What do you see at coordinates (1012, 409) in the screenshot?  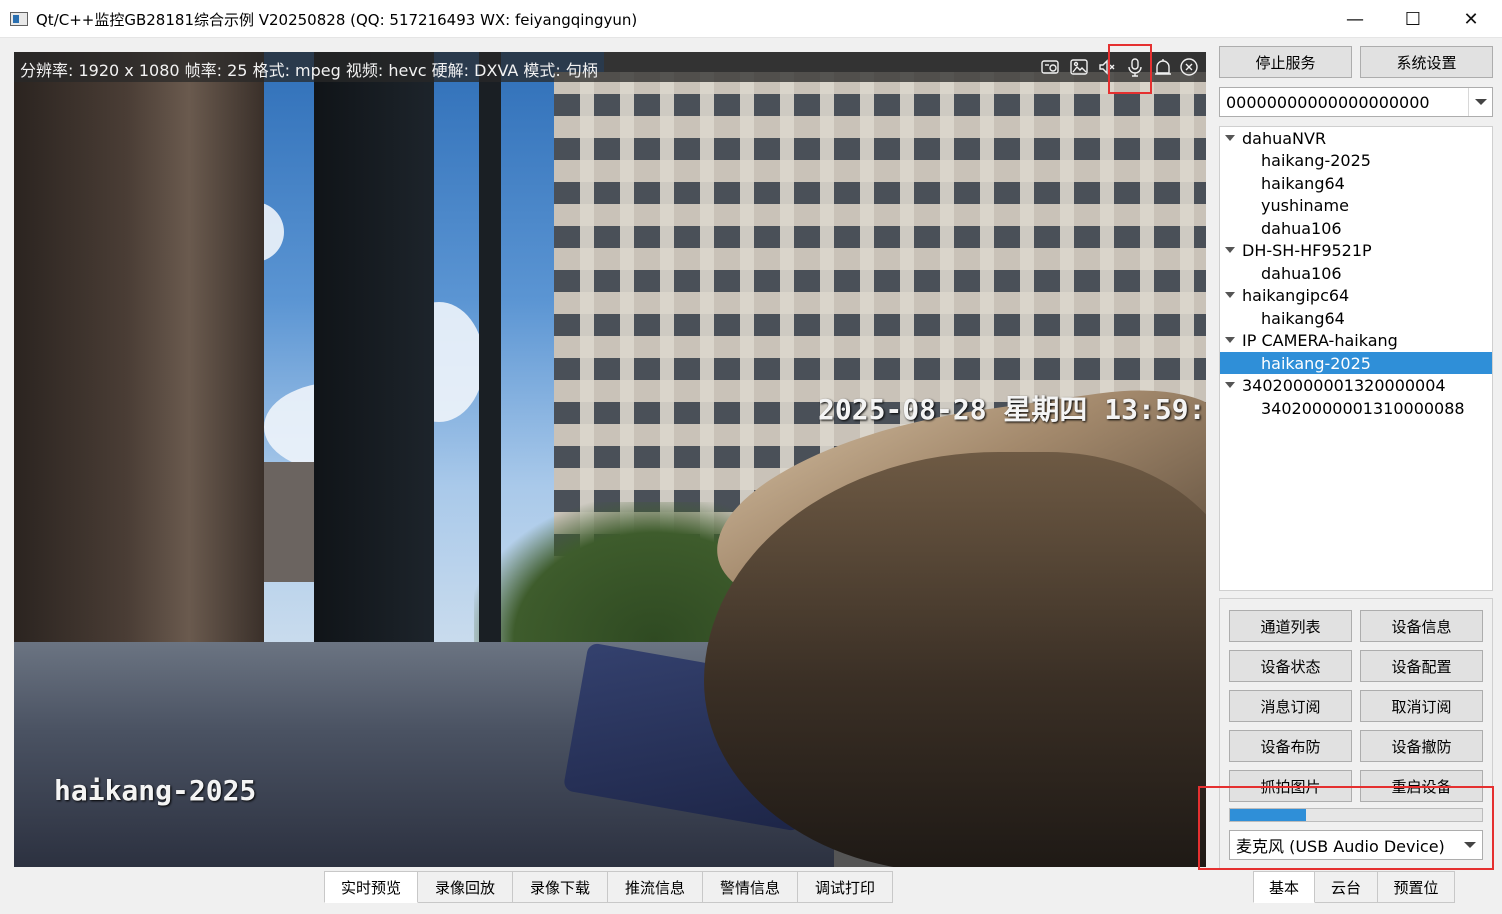 I see `osd-timestamp: 2025-08-28 星期四 13:59:04` at bounding box center [1012, 409].